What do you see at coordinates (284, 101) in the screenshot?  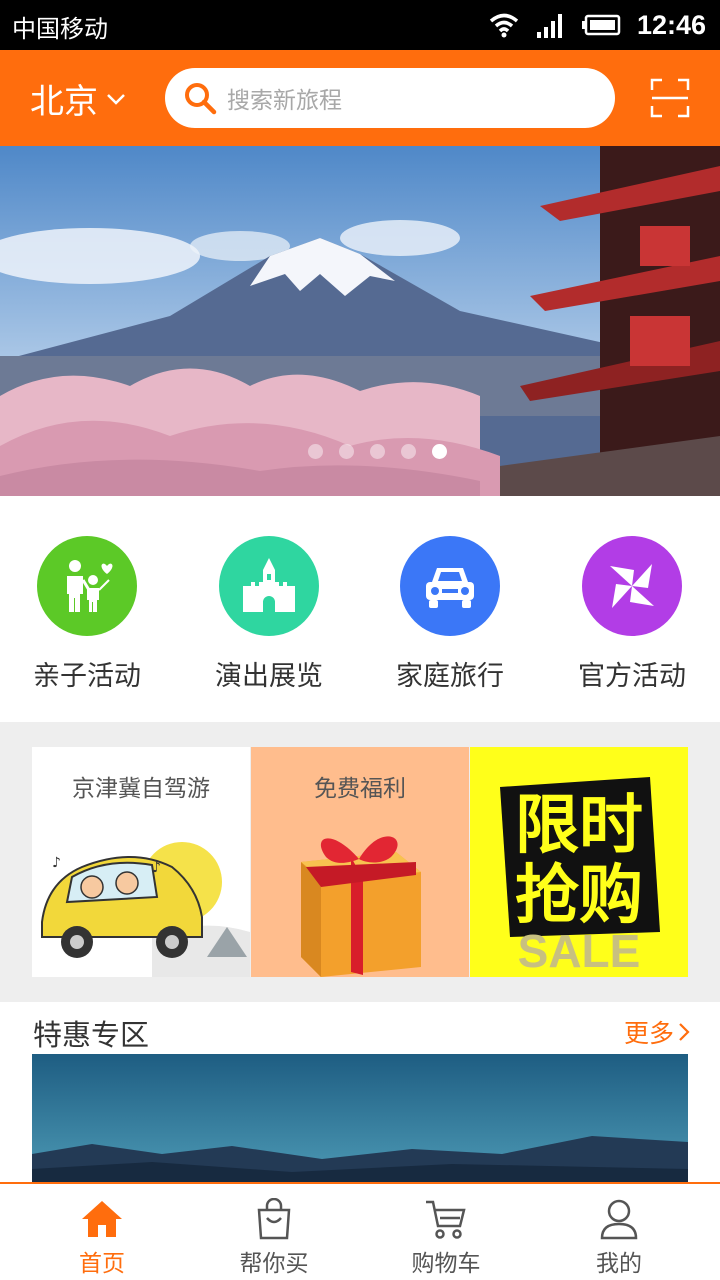 I see `search-placeholder: 搜索新旅程` at bounding box center [284, 101].